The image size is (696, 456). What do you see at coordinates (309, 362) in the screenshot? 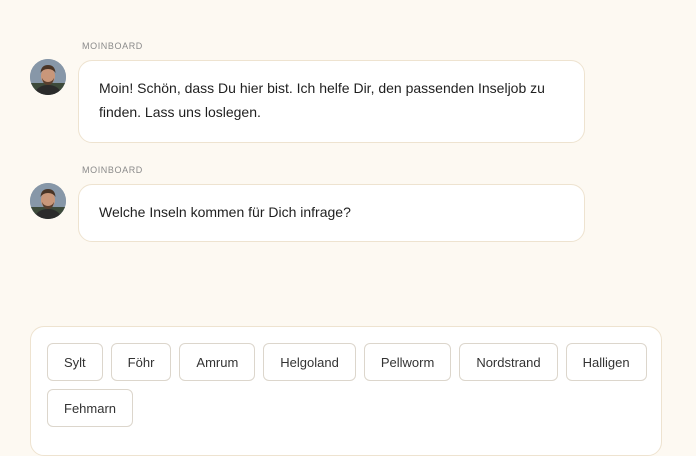
I see `choice-chip-helgoland: Helgoland` at bounding box center [309, 362].